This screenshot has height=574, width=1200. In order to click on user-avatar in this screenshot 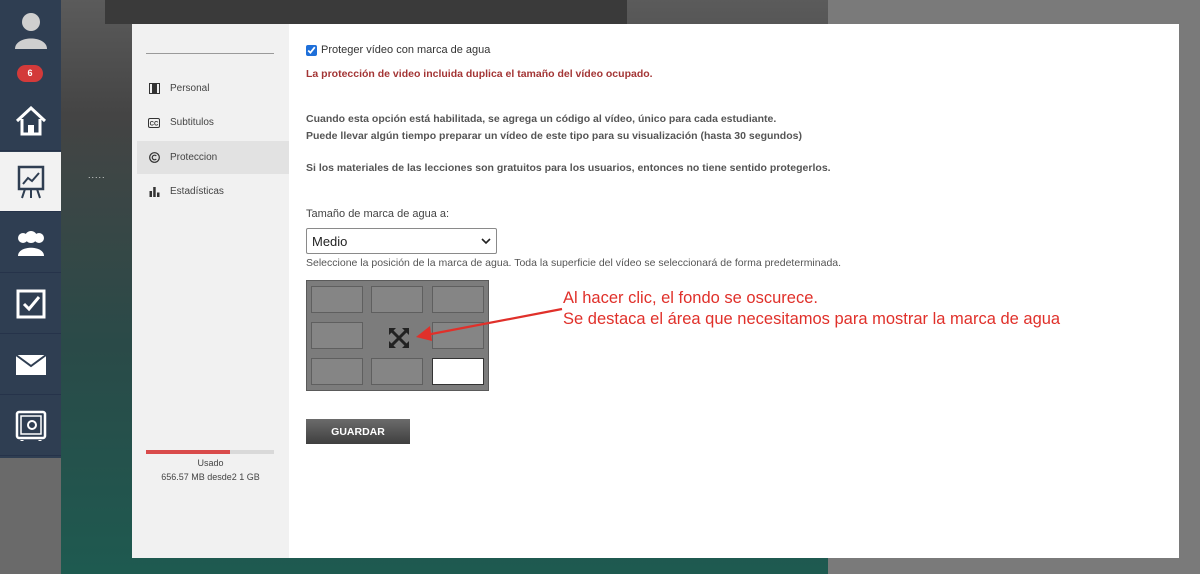, I will do `click(30, 29)`.